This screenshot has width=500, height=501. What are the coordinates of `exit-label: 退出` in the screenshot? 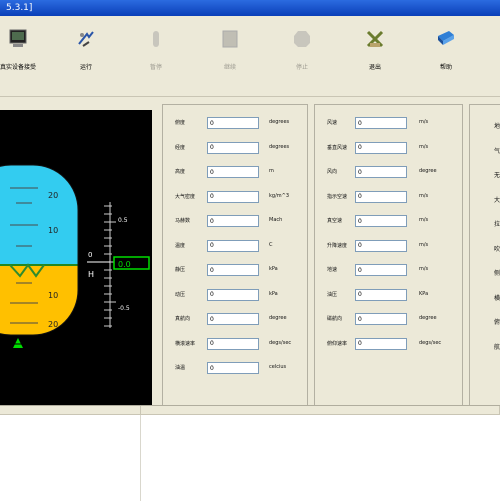 It's located at (374, 67).